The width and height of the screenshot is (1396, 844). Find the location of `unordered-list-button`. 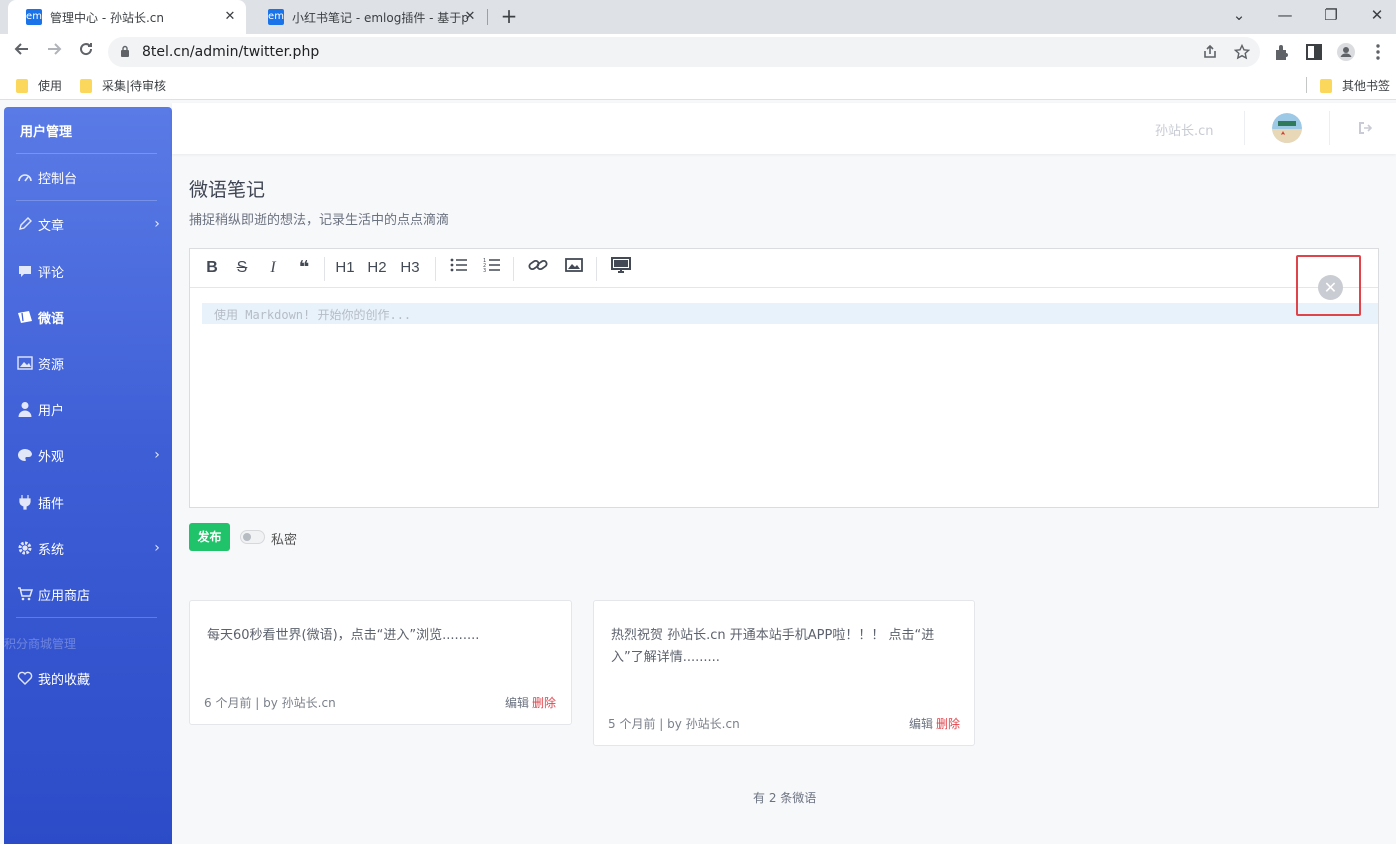

unordered-list-button is located at coordinates (459, 268).